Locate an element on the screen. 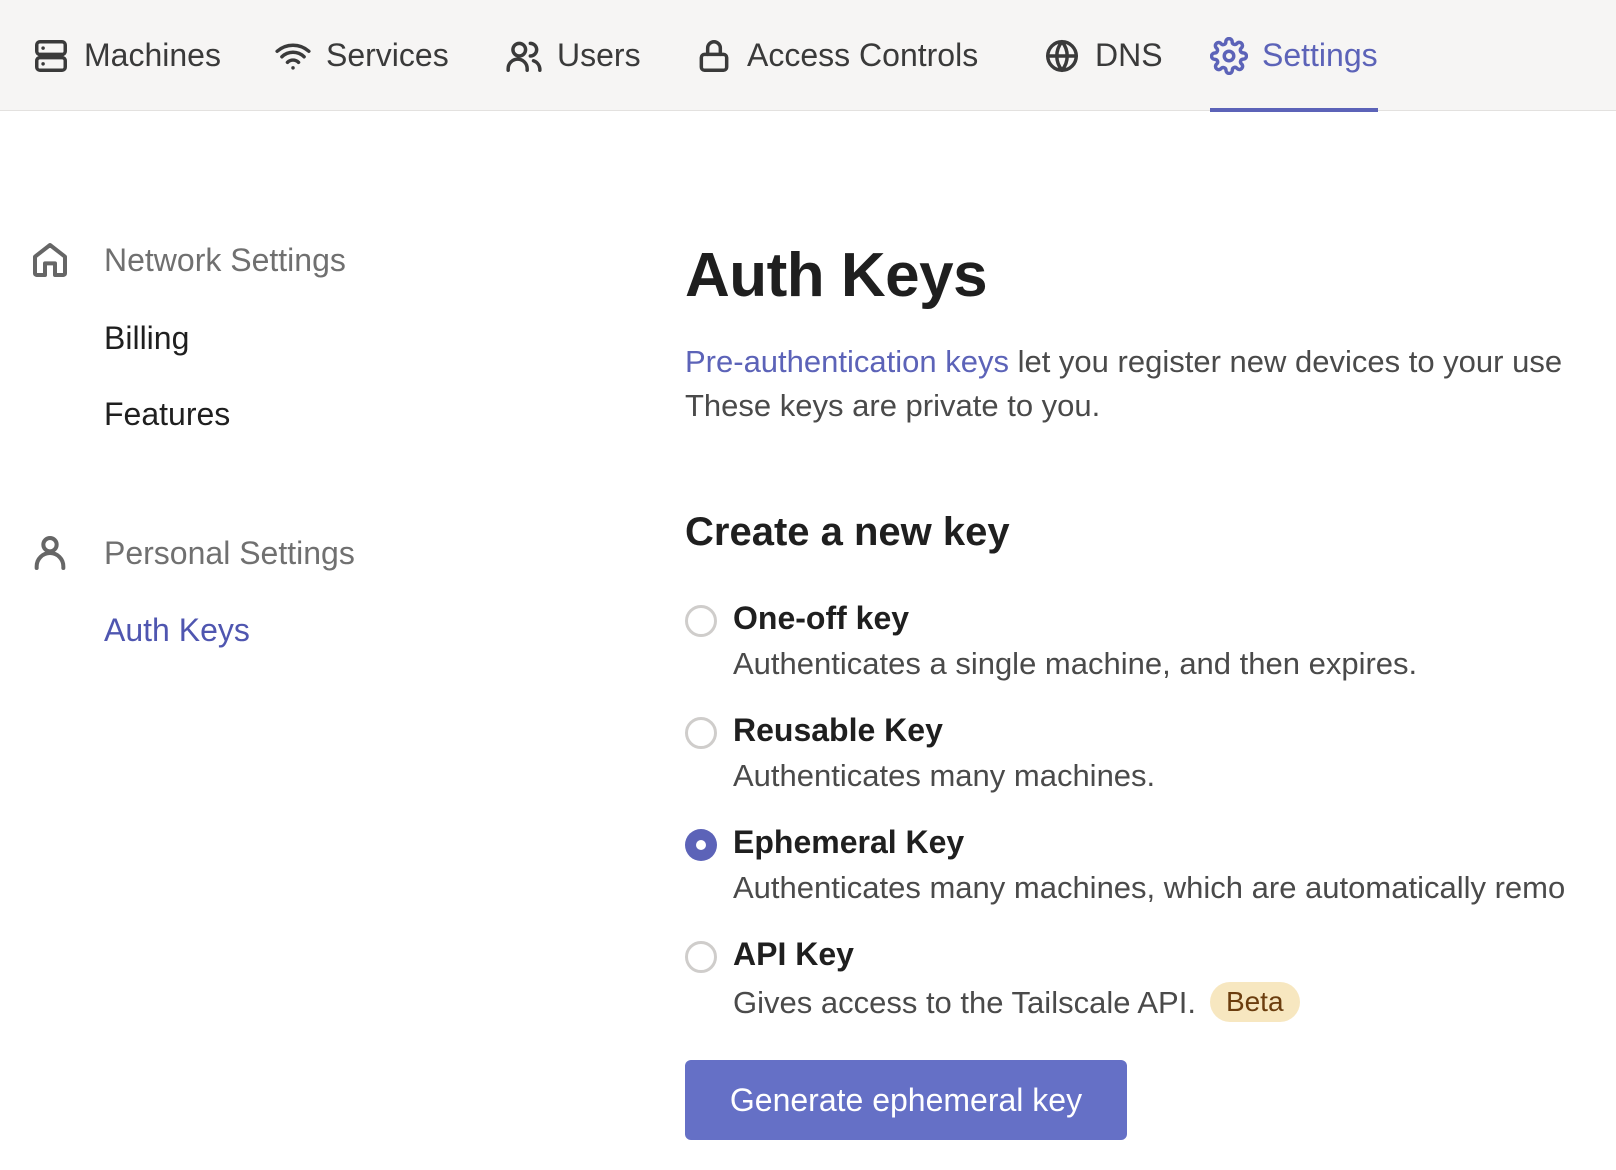 The width and height of the screenshot is (1616, 1170). intro-text-rest: let you register new devices to your use is located at coordinates (1285, 361).